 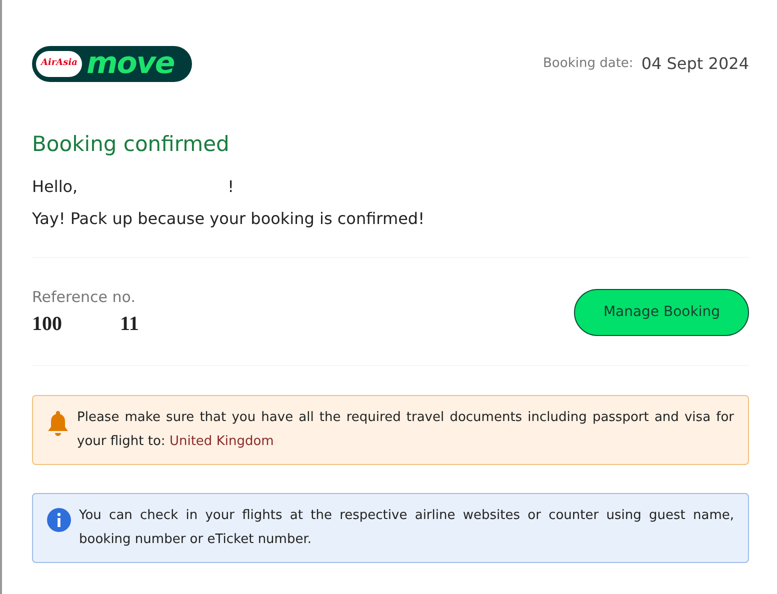 What do you see at coordinates (229, 219) in the screenshot?
I see `message: Yay! Pack up because your booking is confirmed!` at bounding box center [229, 219].